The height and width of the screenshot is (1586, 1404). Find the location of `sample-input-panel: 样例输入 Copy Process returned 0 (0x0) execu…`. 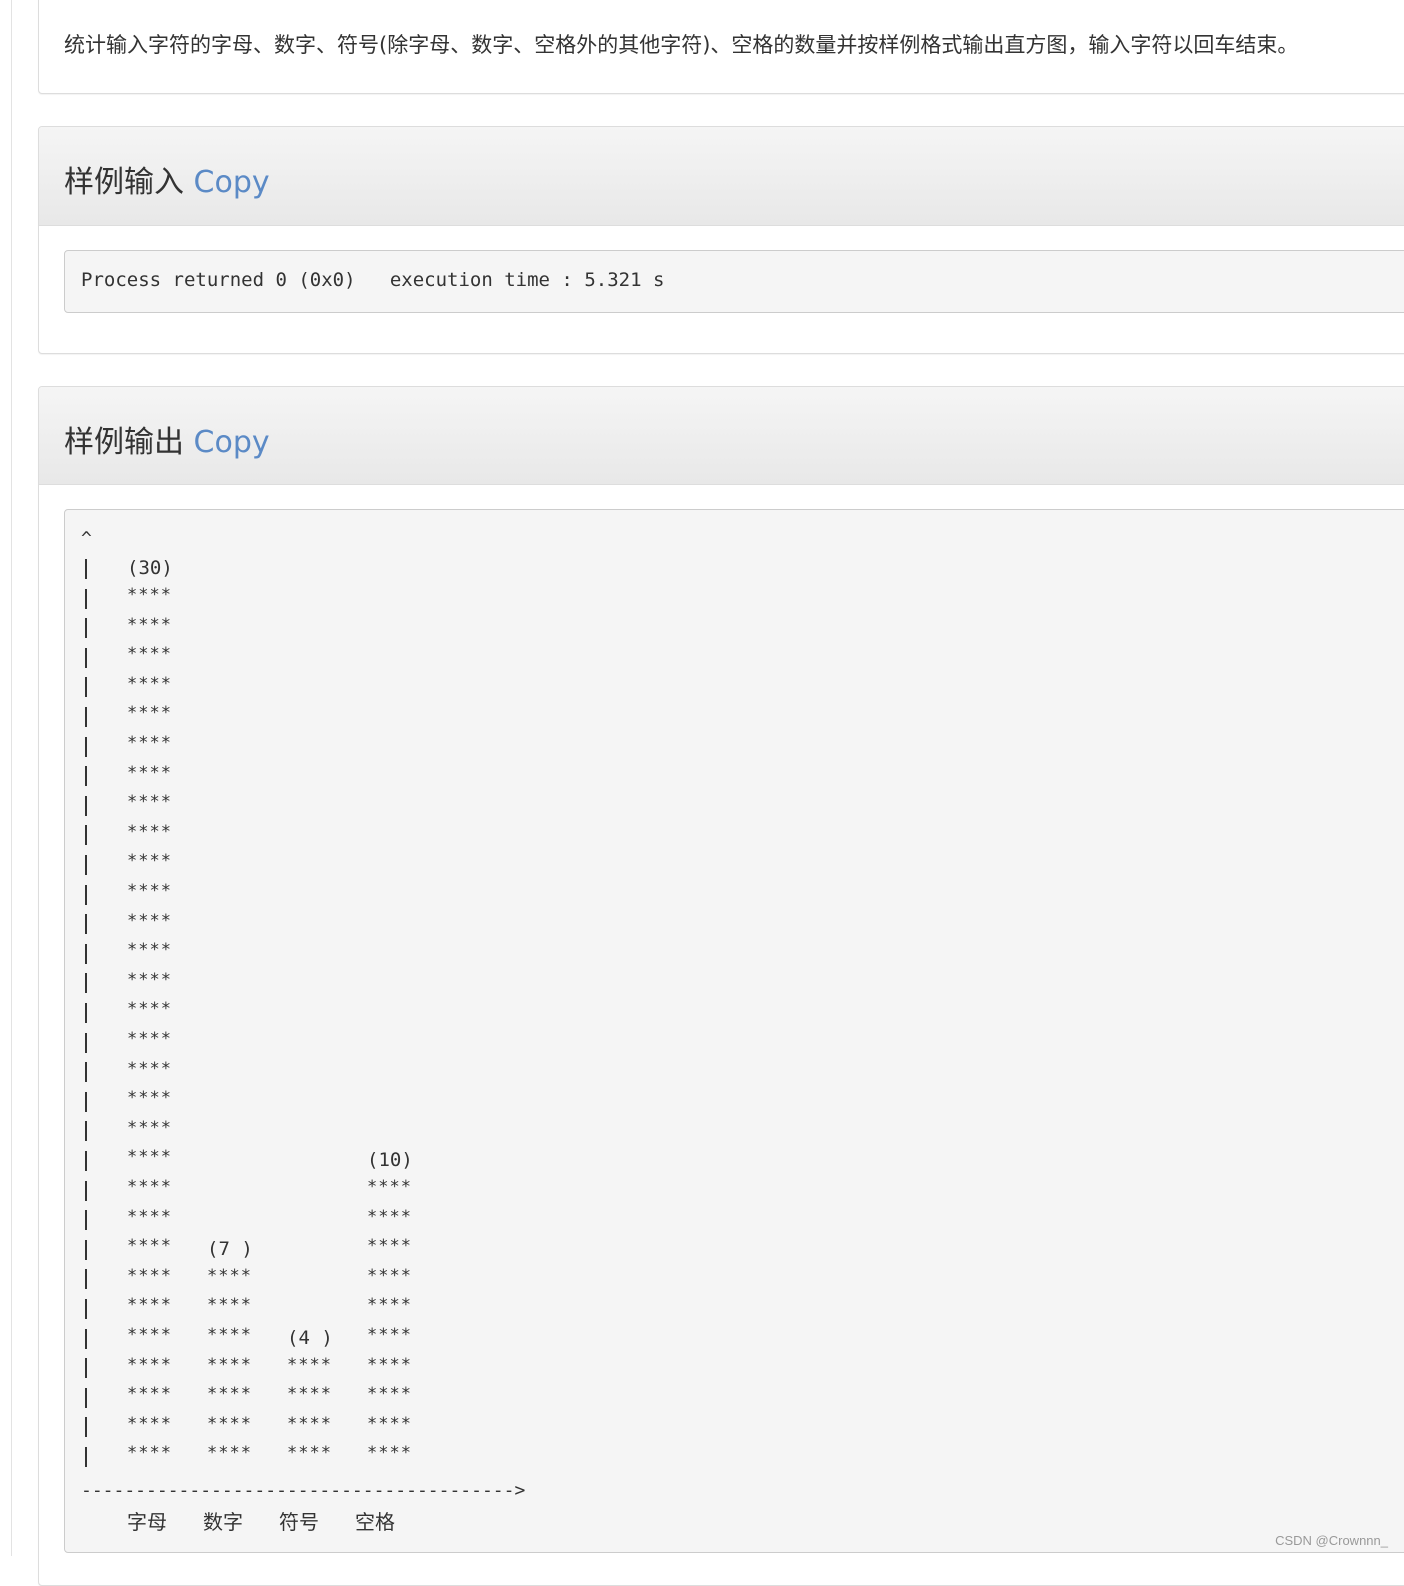

sample-input-panel: 样例输入 Copy Process returned 0 (0x0) execu… is located at coordinates (721, 240).